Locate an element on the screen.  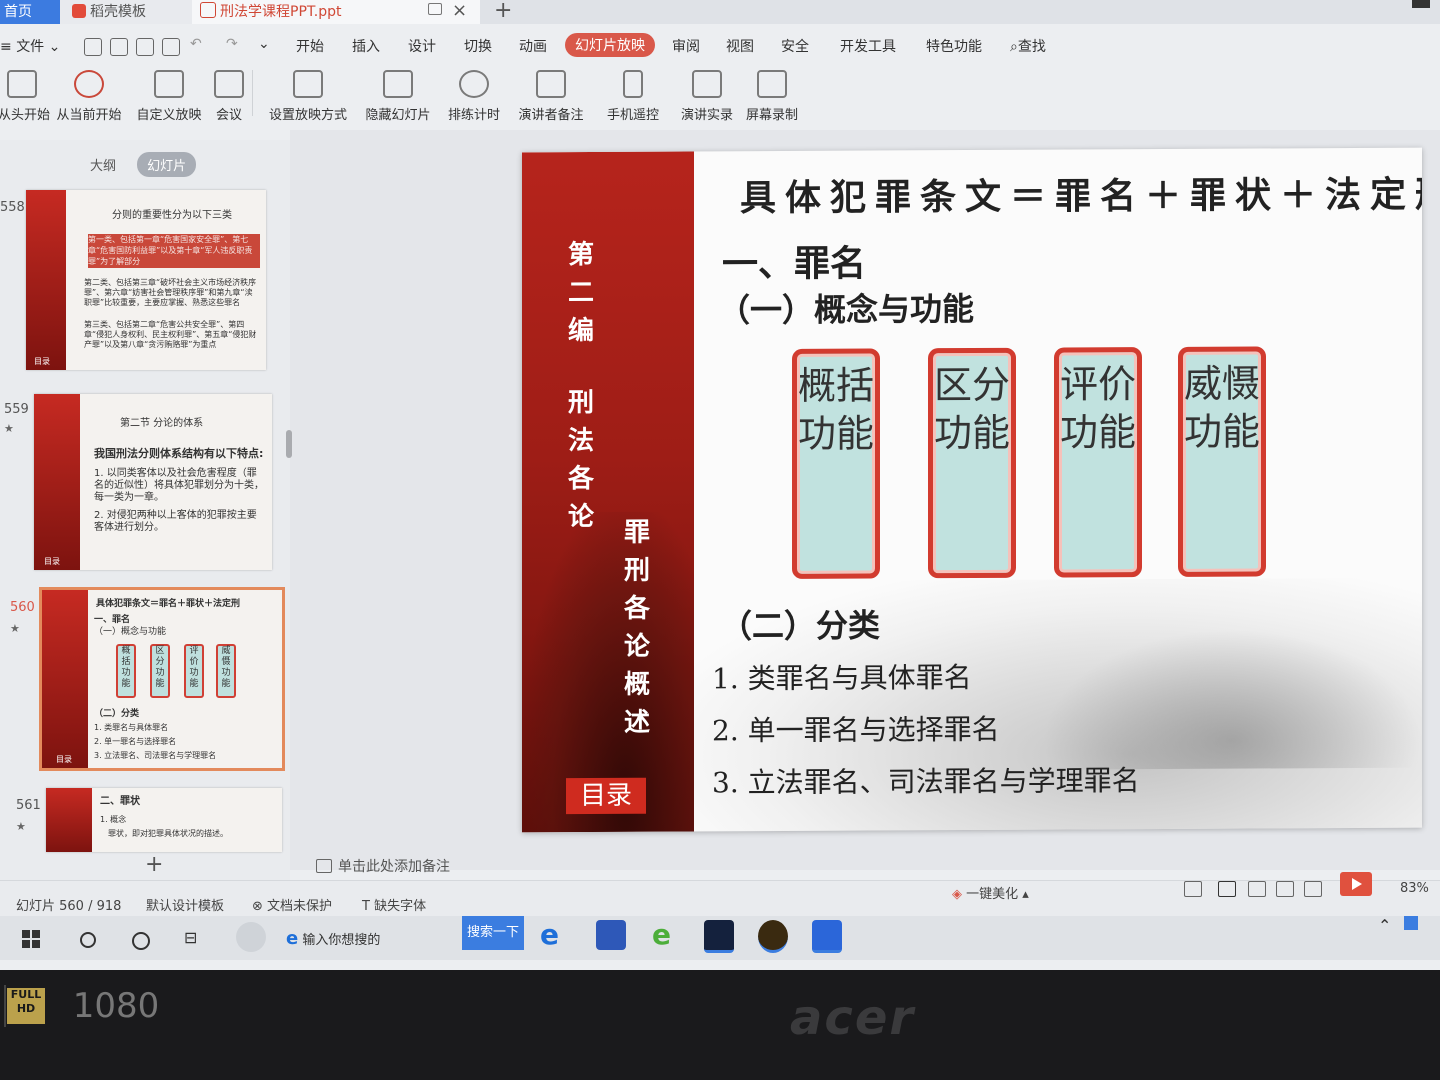
ribbon-meeting: 会议 is located at coordinates (229, 94).